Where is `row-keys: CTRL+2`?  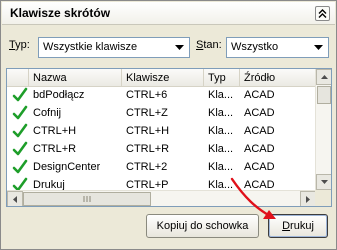 row-keys: CTRL+2 is located at coordinates (147, 167).